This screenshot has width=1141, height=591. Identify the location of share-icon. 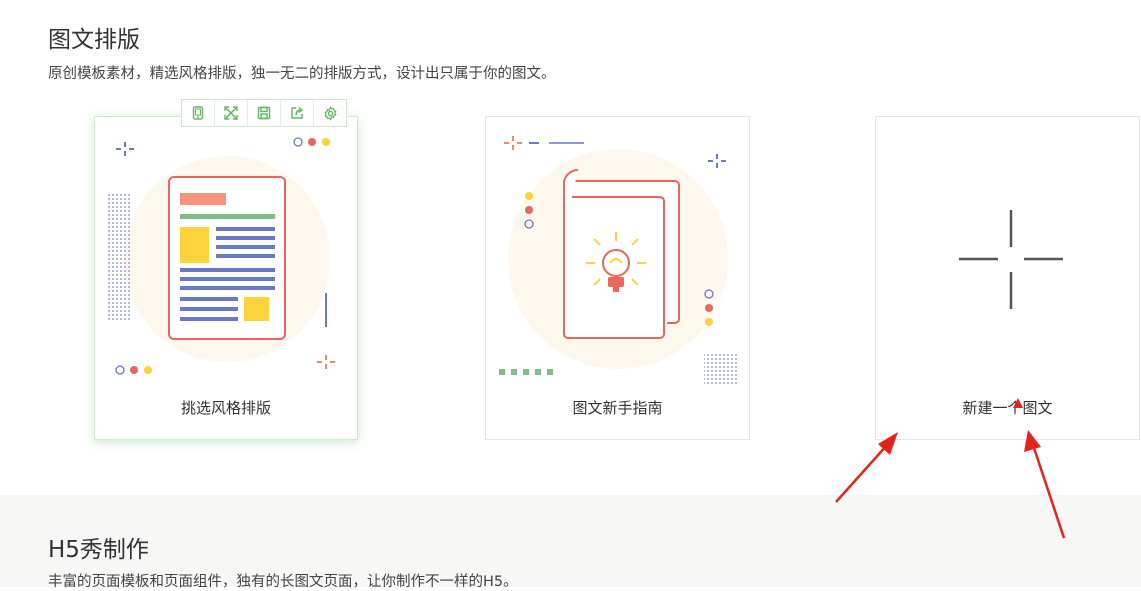
(297, 113).